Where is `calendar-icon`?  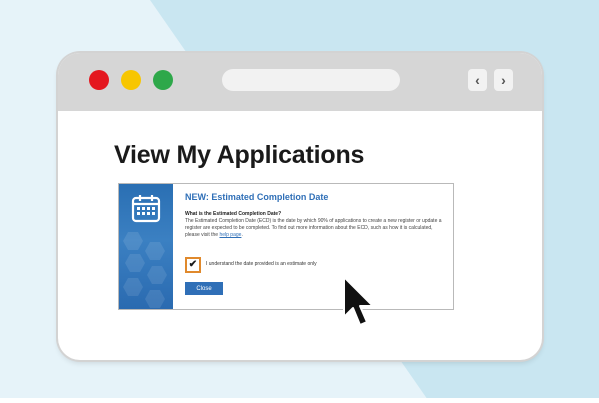 calendar-icon is located at coordinates (146, 209).